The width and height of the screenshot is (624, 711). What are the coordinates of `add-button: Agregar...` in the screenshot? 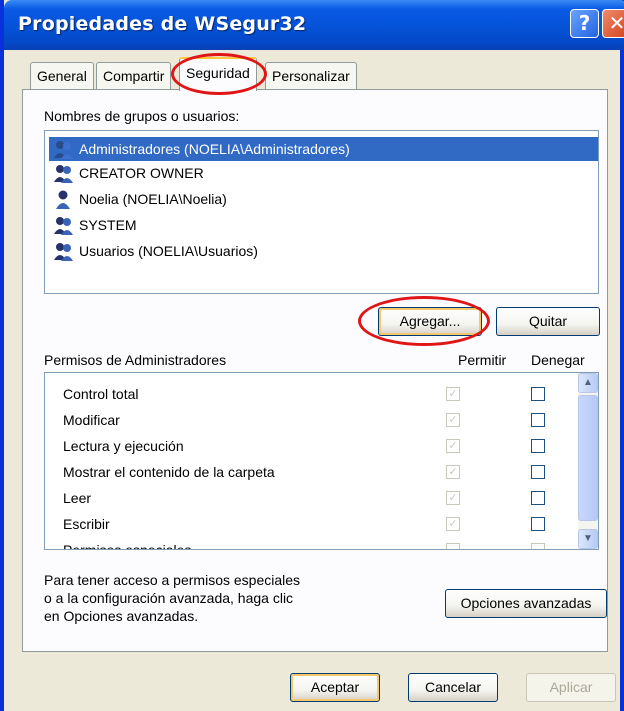 It's located at (430, 321).